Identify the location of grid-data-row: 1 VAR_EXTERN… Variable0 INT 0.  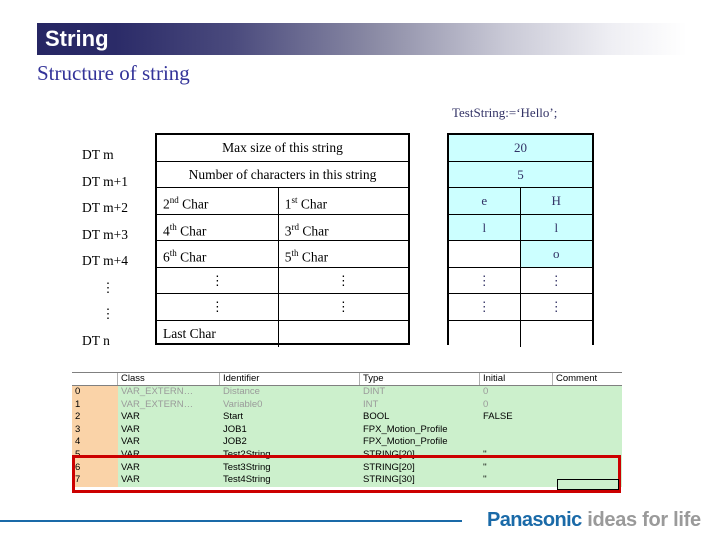
(347, 405).